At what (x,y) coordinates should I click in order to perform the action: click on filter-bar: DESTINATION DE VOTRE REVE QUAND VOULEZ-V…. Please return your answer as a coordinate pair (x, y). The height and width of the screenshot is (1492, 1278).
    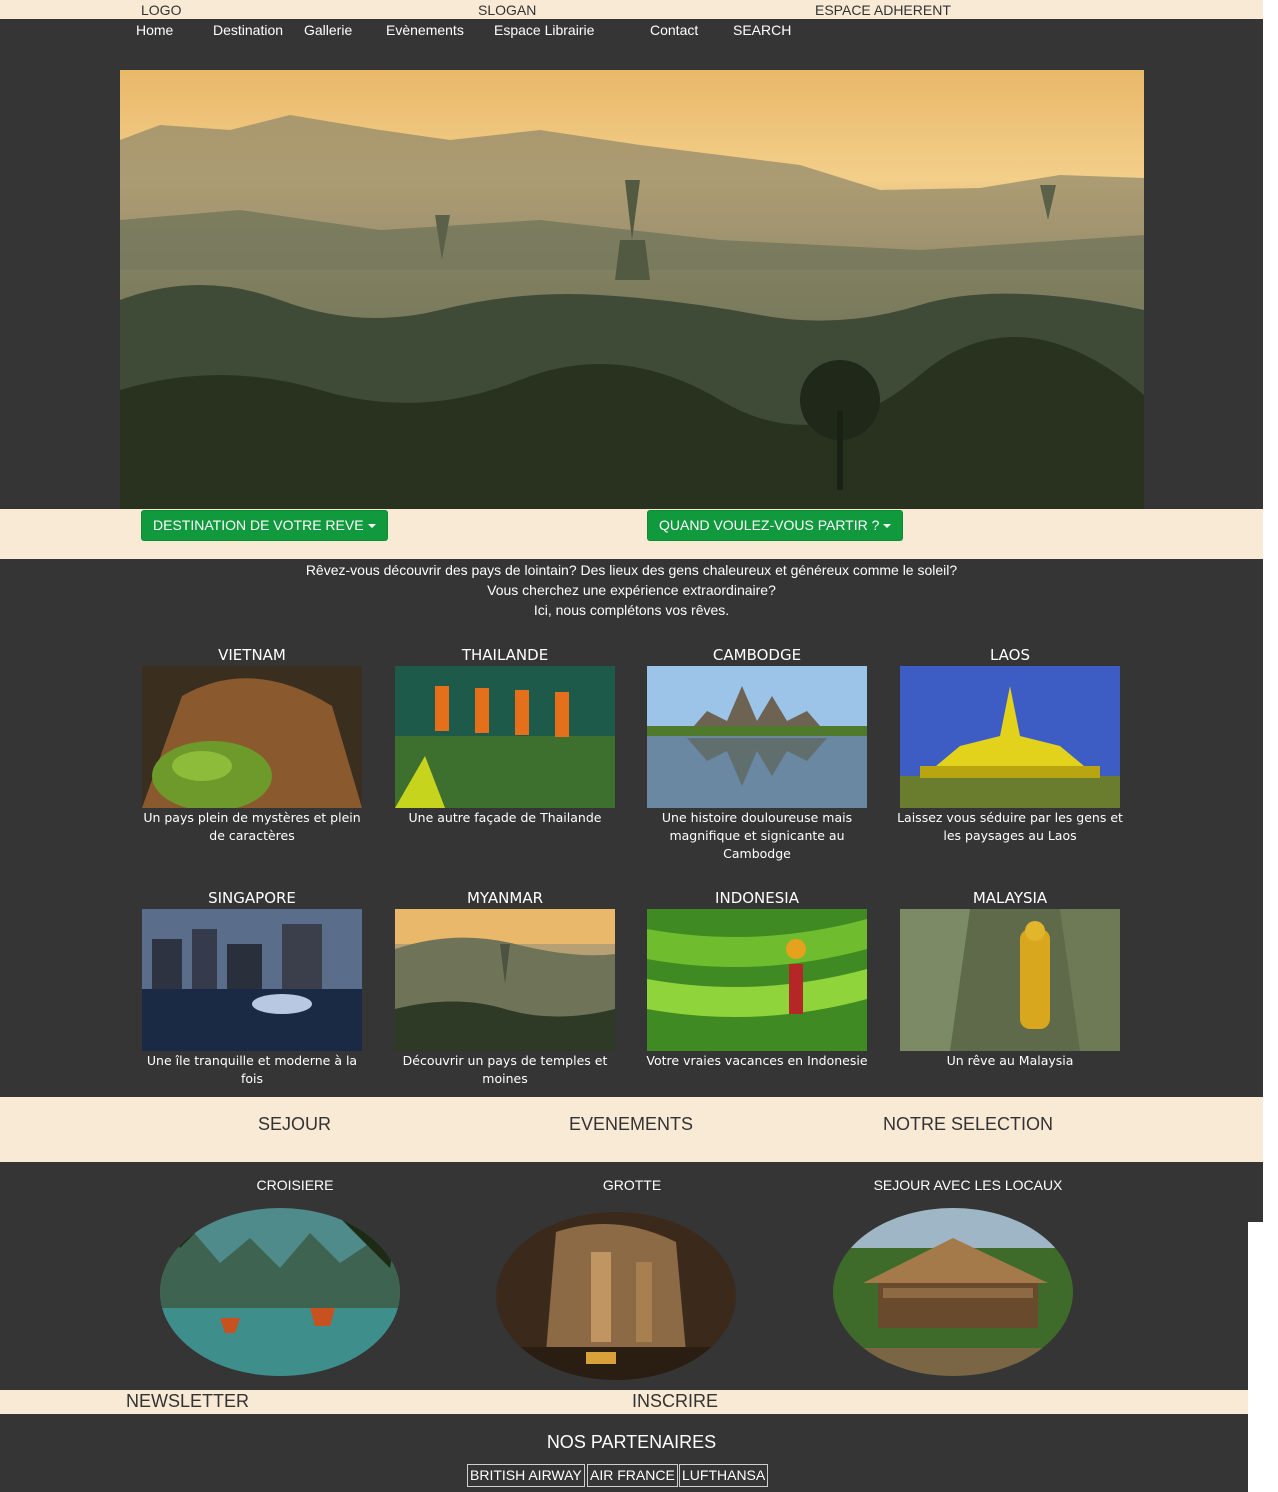
    Looking at the image, I should click on (631, 534).